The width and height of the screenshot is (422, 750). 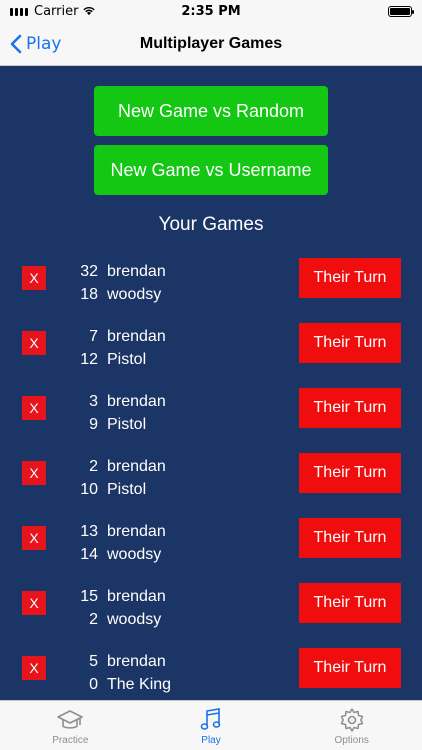 I want to click on tab-play: Play, so click(x=211, y=725).